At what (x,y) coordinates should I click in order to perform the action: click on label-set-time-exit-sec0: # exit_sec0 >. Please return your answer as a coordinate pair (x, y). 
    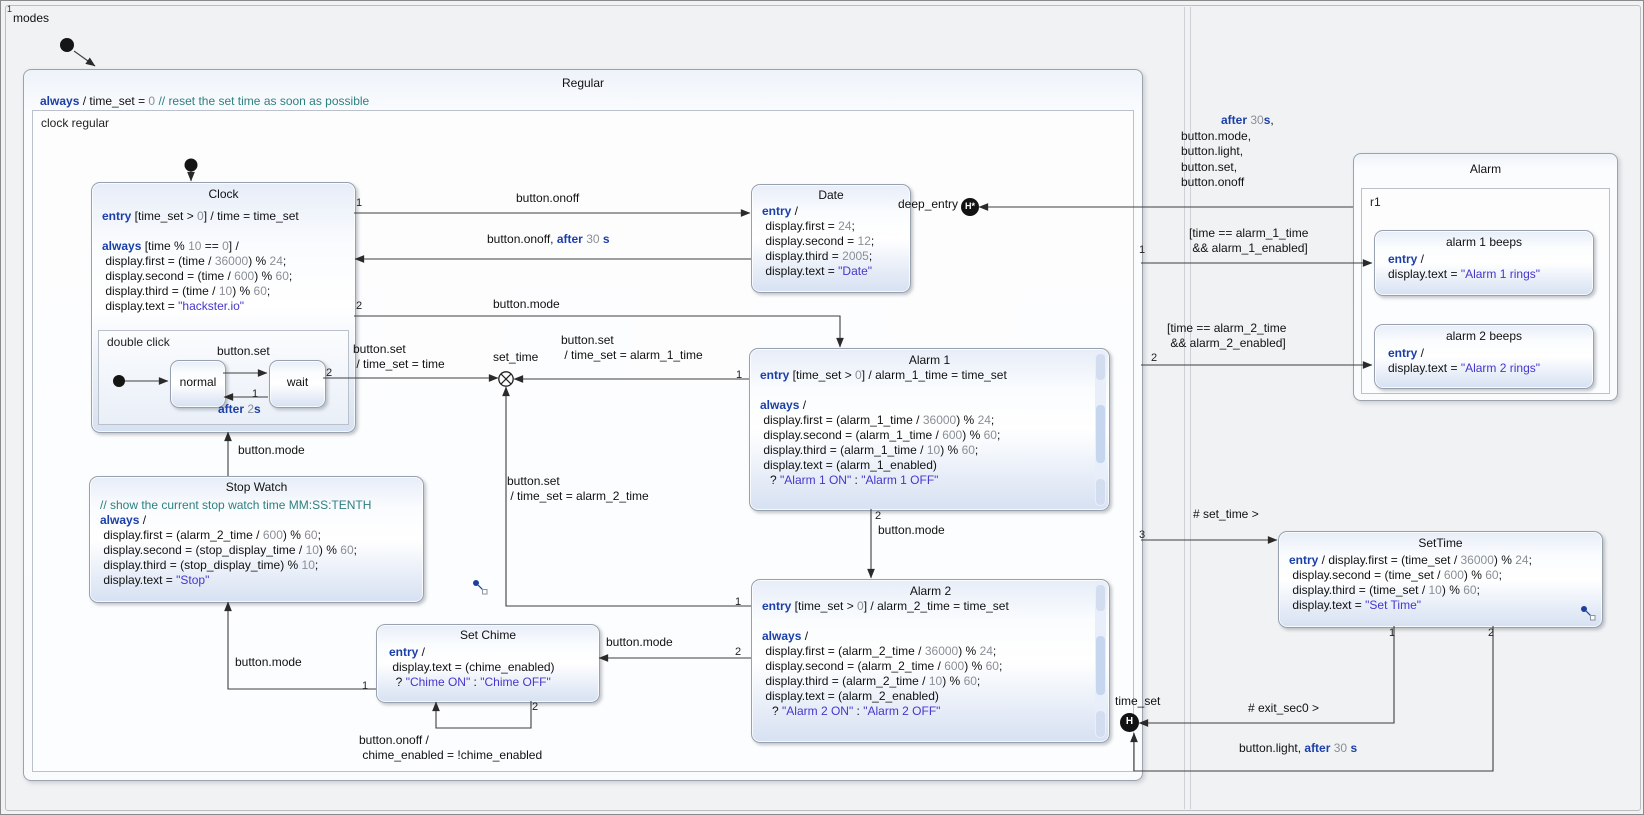
    Looking at the image, I should click on (1283, 708).